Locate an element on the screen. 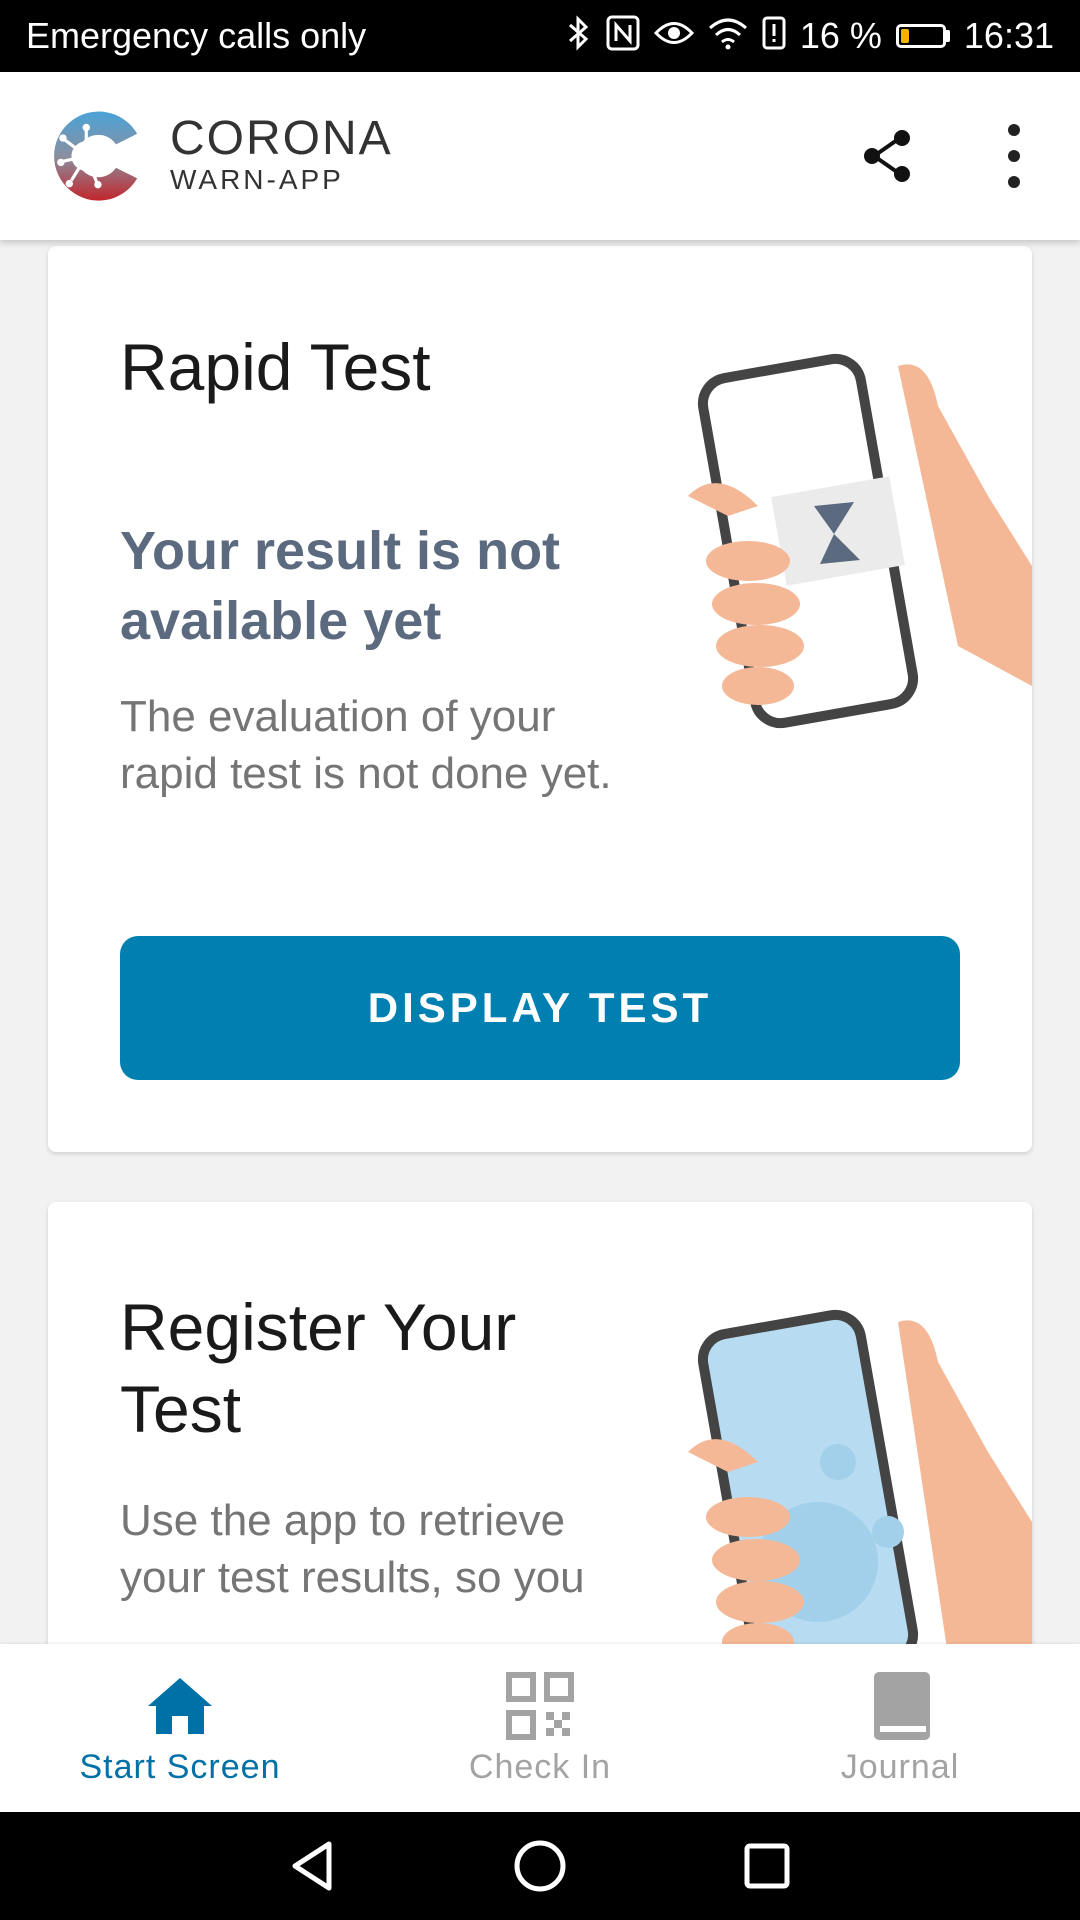  wifi-icon is located at coordinates (728, 36).